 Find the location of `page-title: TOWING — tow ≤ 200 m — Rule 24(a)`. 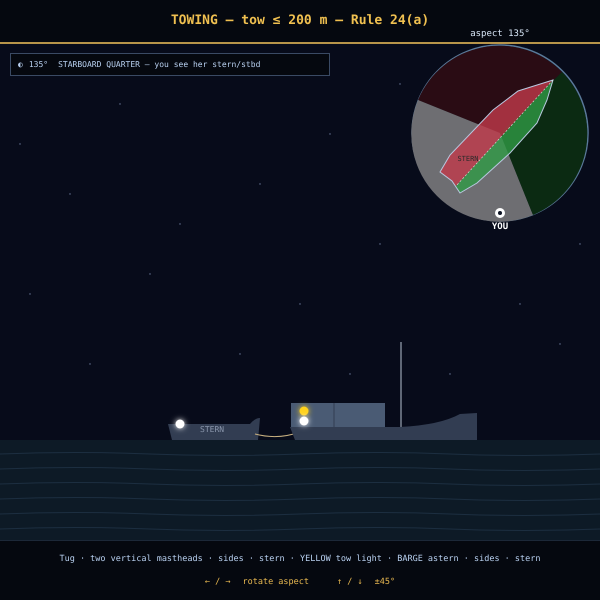

page-title: TOWING — tow ≤ 200 m — Rule 24(a) is located at coordinates (300, 21).